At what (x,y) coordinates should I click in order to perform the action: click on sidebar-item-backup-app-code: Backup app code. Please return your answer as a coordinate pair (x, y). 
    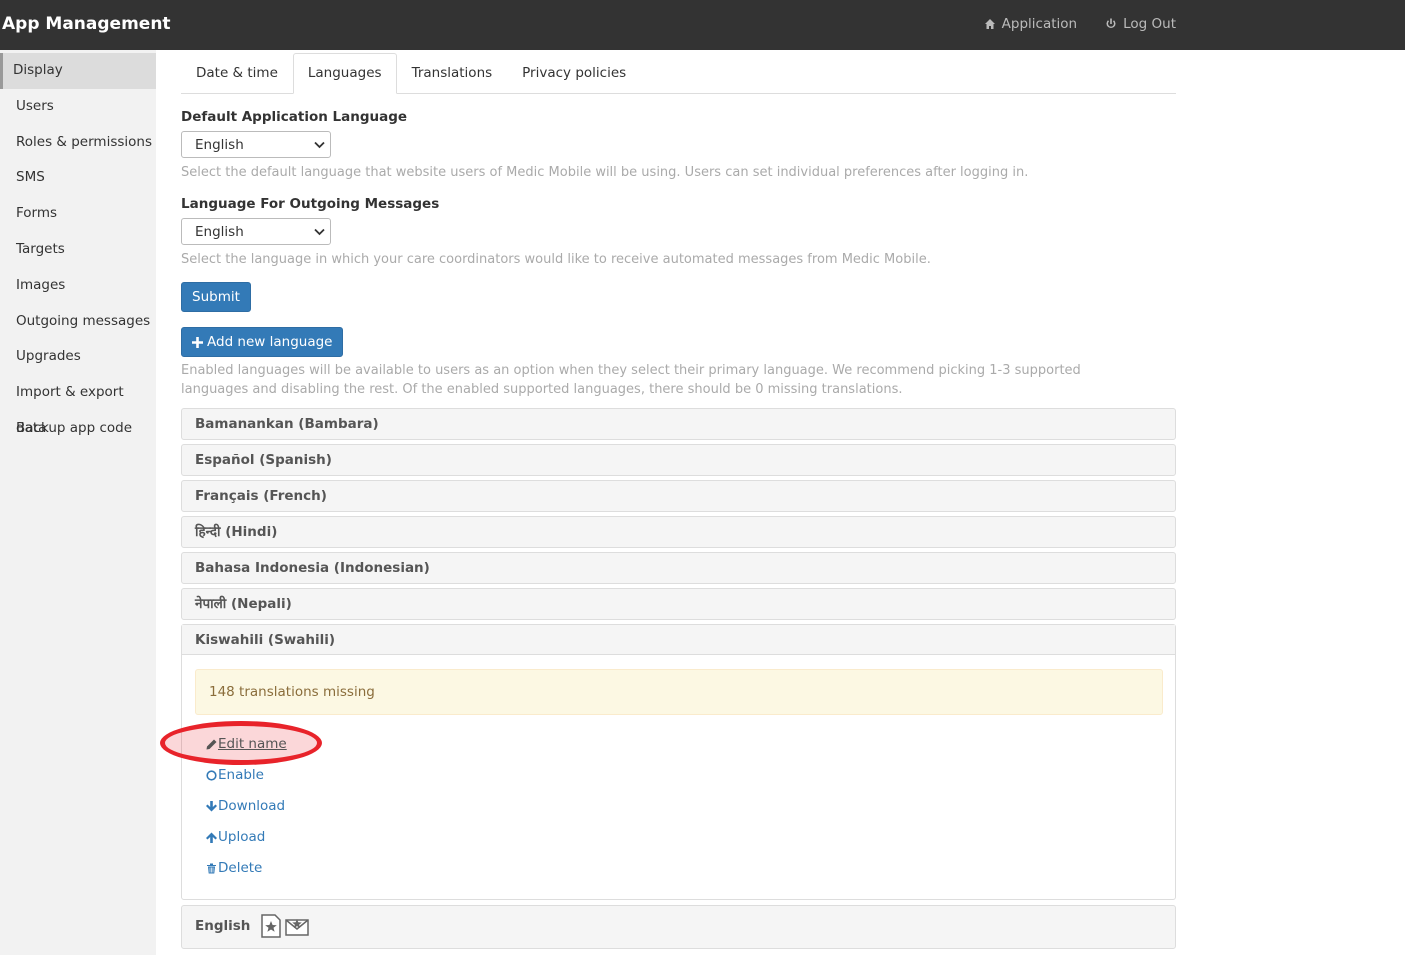
    Looking at the image, I should click on (78, 429).